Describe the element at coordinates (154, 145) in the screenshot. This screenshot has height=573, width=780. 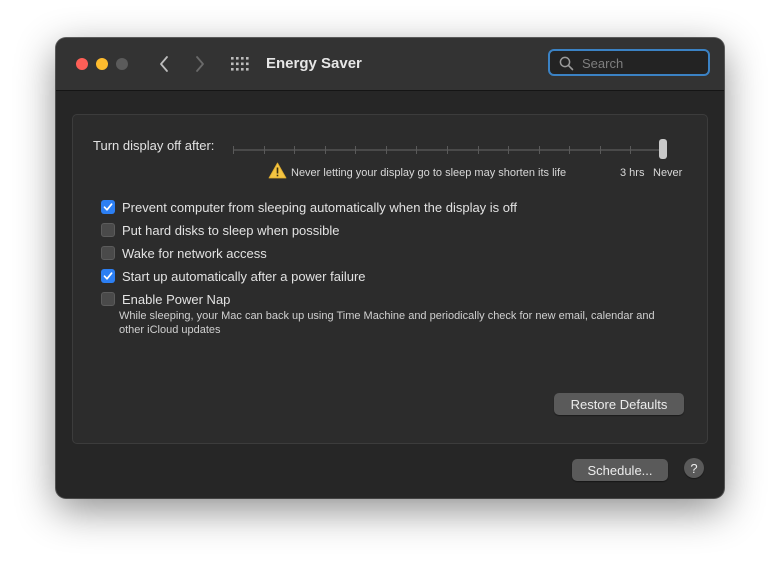
I see `display-sleep-label: Turn display off after:` at that location.